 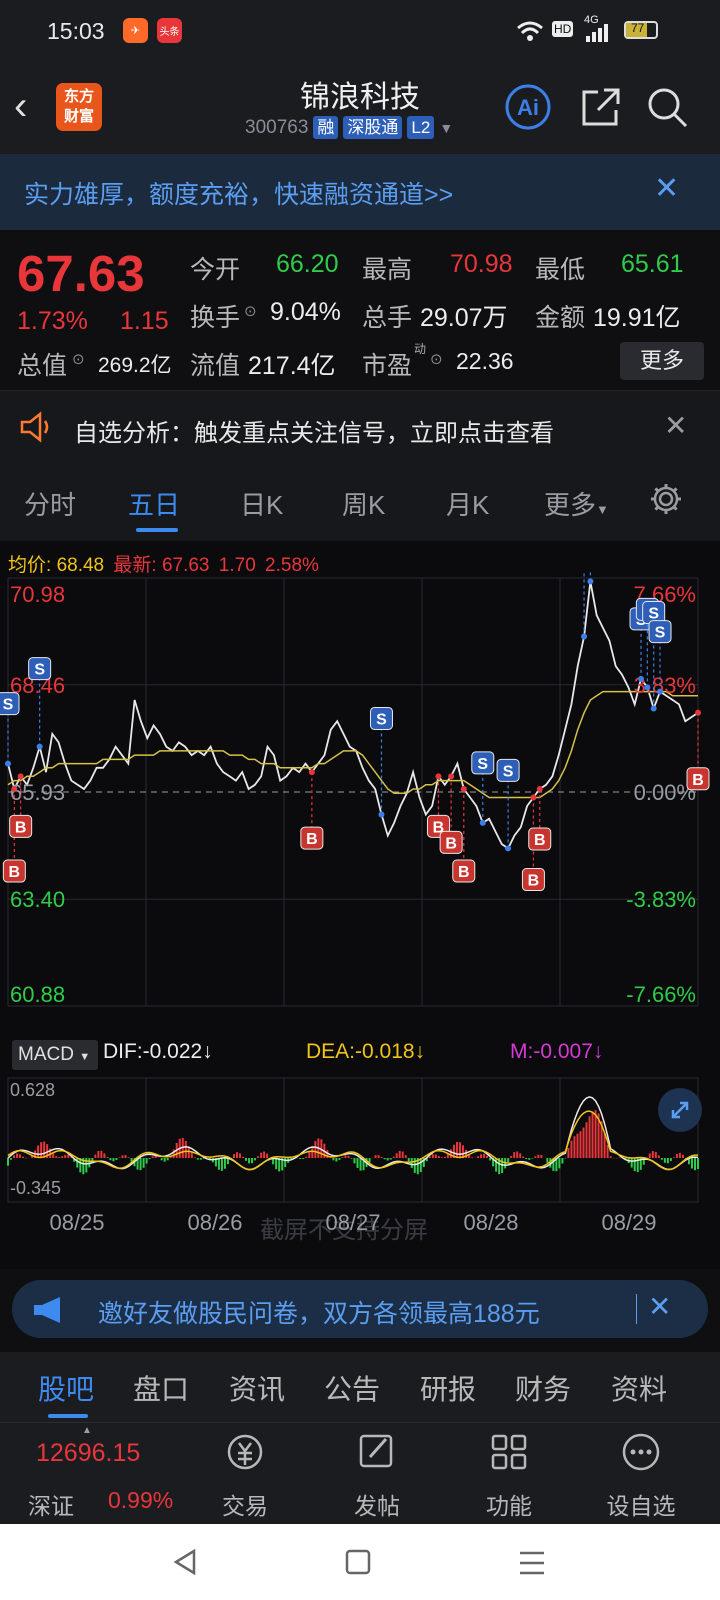 What do you see at coordinates (360, 1473) in the screenshot?
I see `bottom-toolbar: ▲ 12696.15 深证 0.99% 交易 发帖 功能 设自选` at bounding box center [360, 1473].